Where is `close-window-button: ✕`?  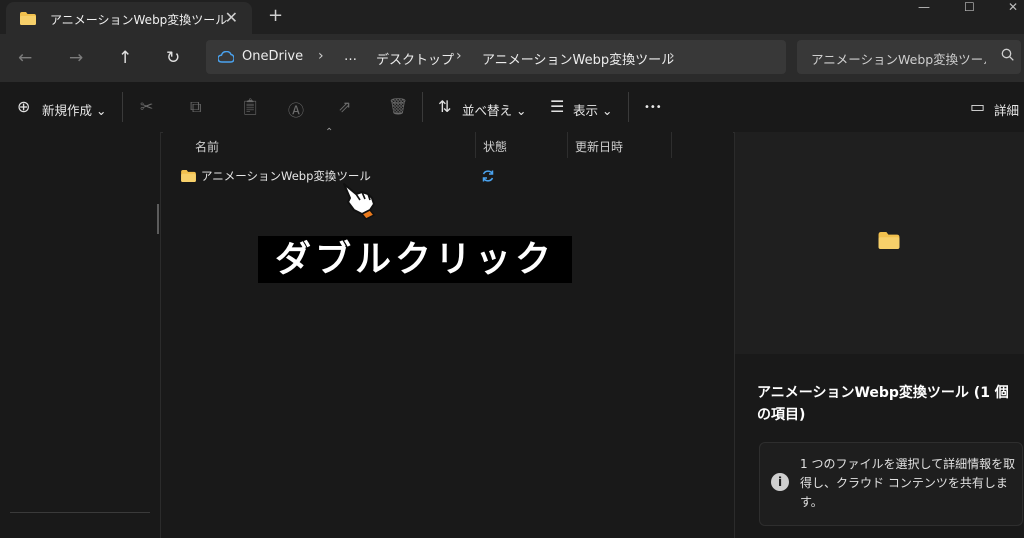
close-window-button: ✕ is located at coordinates (1013, 7).